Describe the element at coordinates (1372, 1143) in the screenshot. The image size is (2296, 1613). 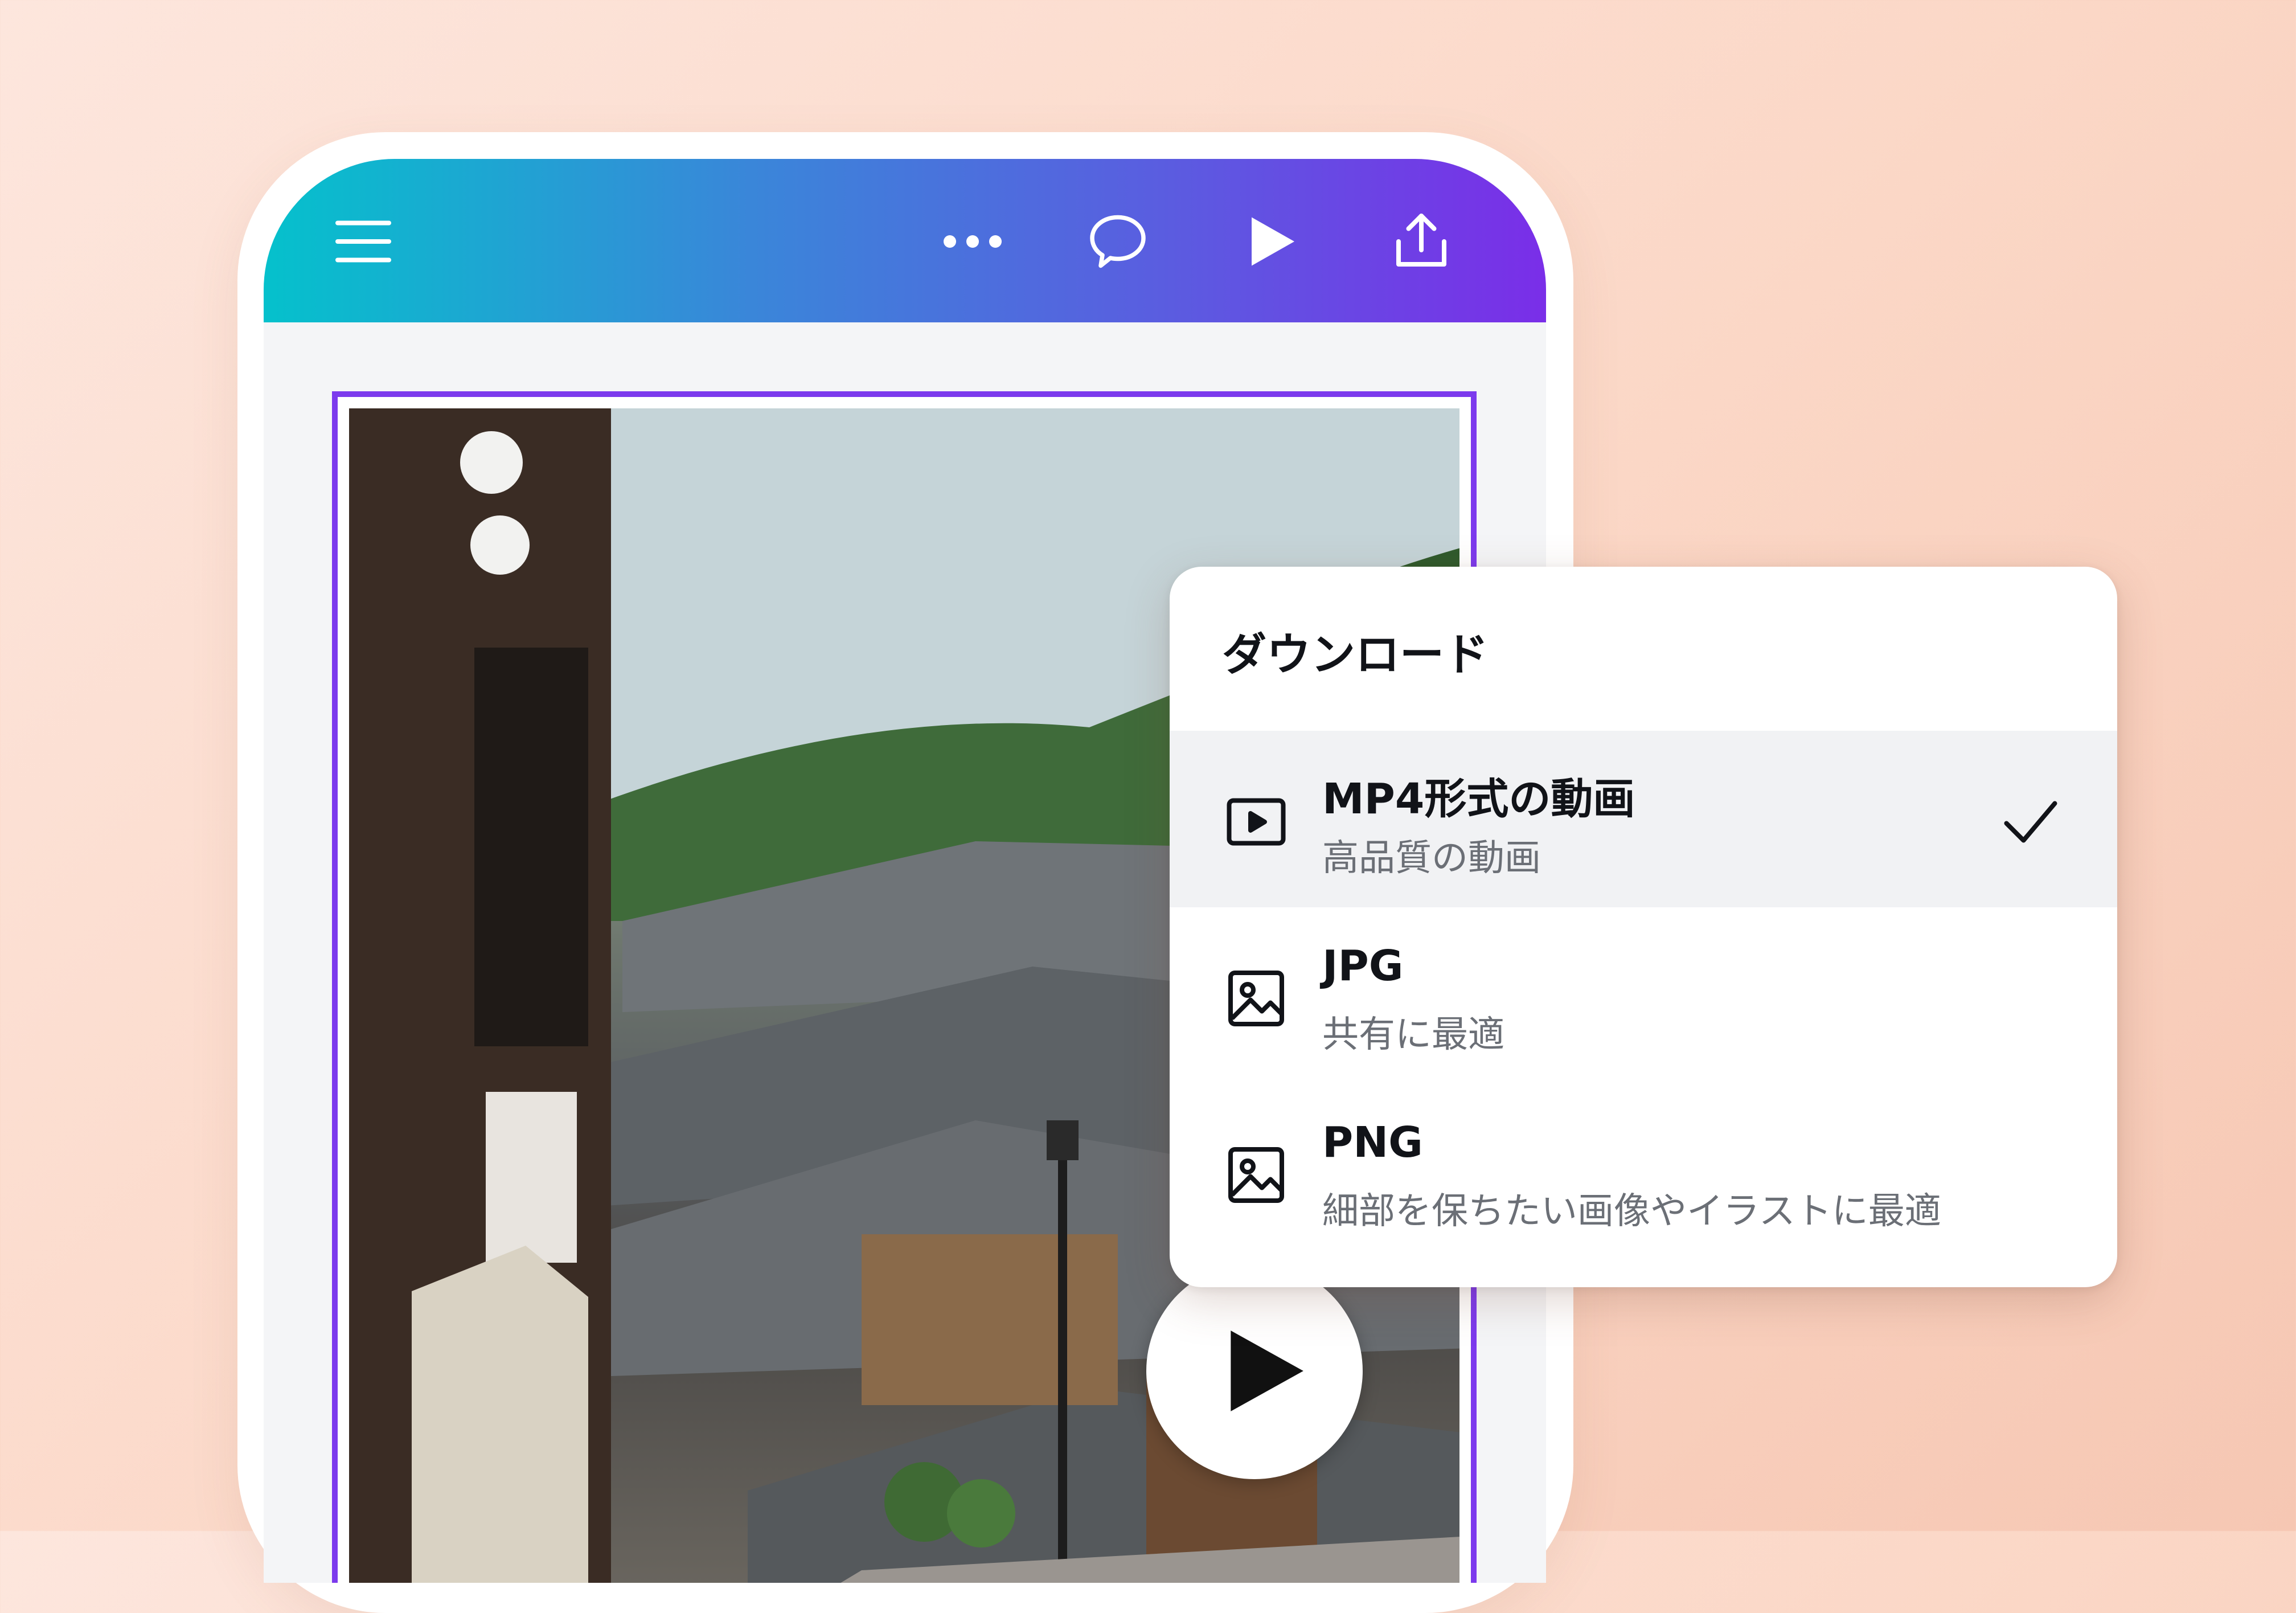
I see `option-label: PNG` at that location.